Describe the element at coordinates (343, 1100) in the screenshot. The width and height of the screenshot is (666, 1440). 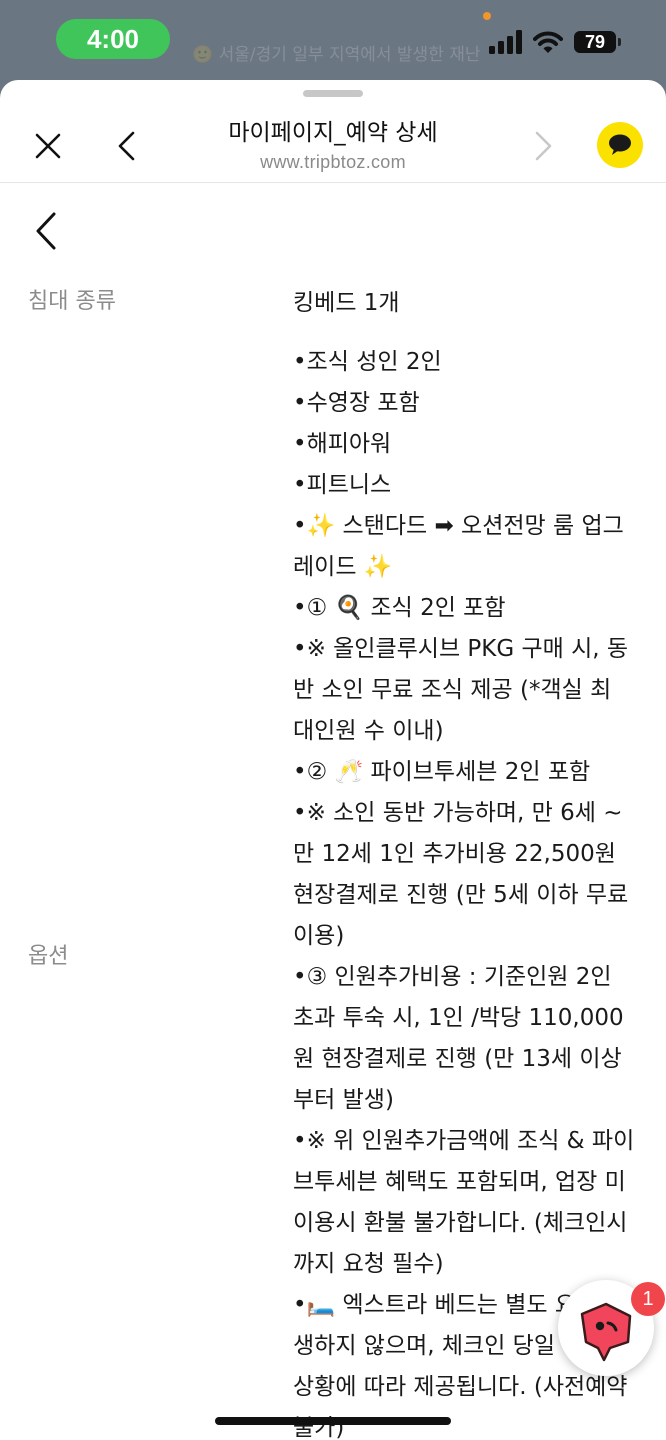
I see `option-line: 부터 발생)` at that location.